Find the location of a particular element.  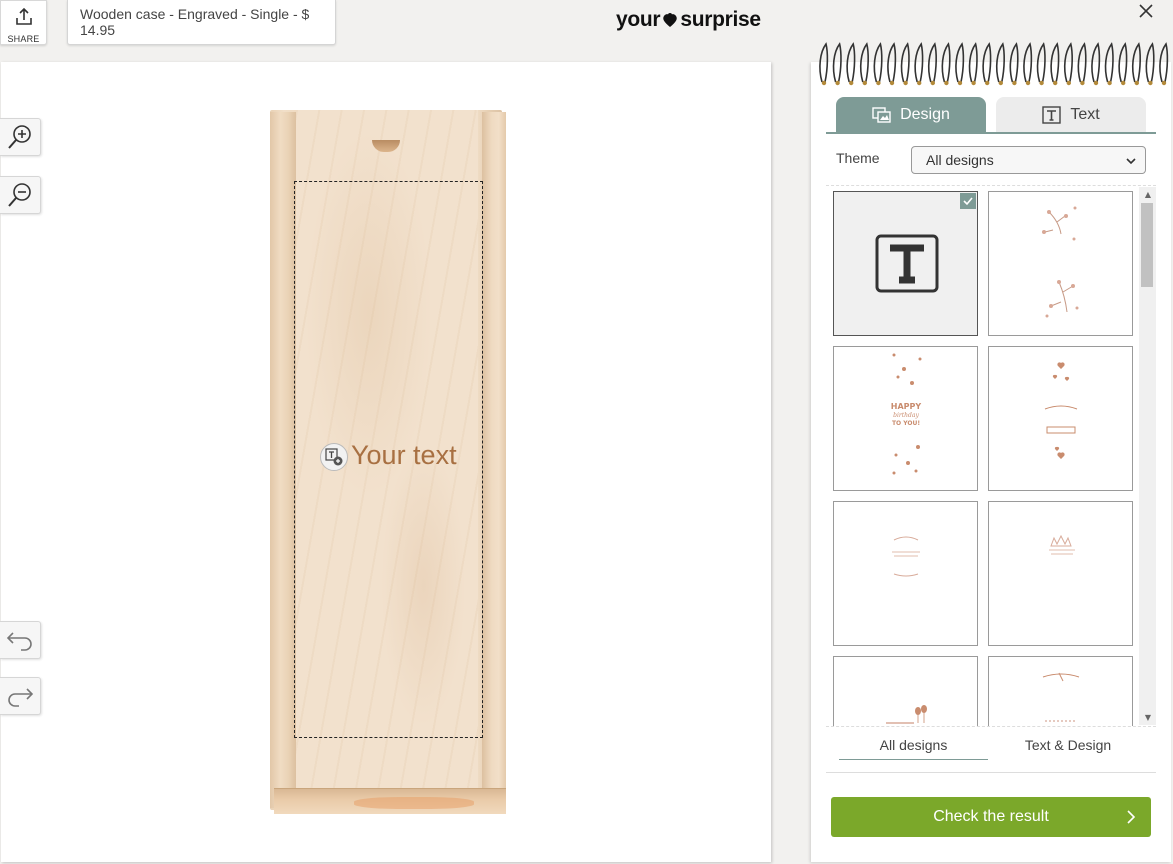

check-result-label: Check the result is located at coordinates (991, 816).